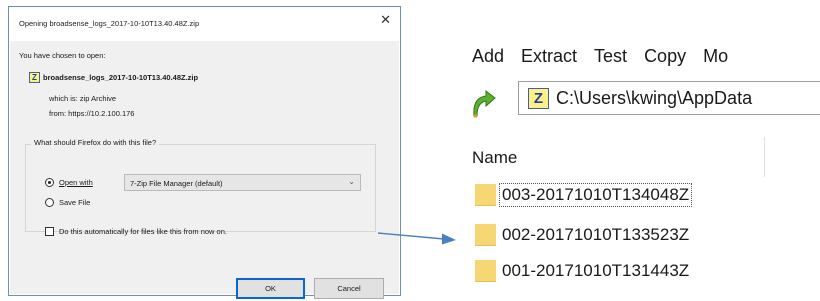 This screenshot has width=820, height=301. Describe the element at coordinates (121, 77) in the screenshot. I see `file-name: broadsense_logs_2017-10-10T13.40.48Z.zip` at that location.